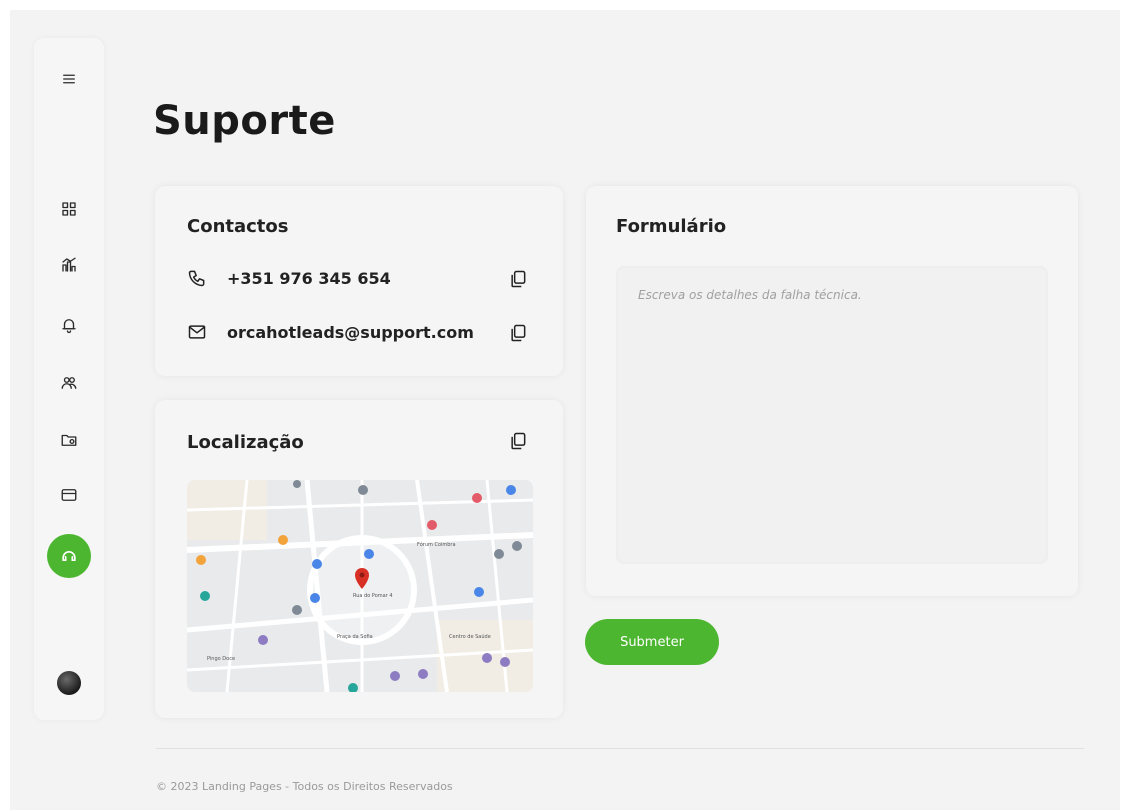 This screenshot has width=1128, height=810. Describe the element at coordinates (518, 279) in the screenshot. I see `copy-phone-icon` at that location.